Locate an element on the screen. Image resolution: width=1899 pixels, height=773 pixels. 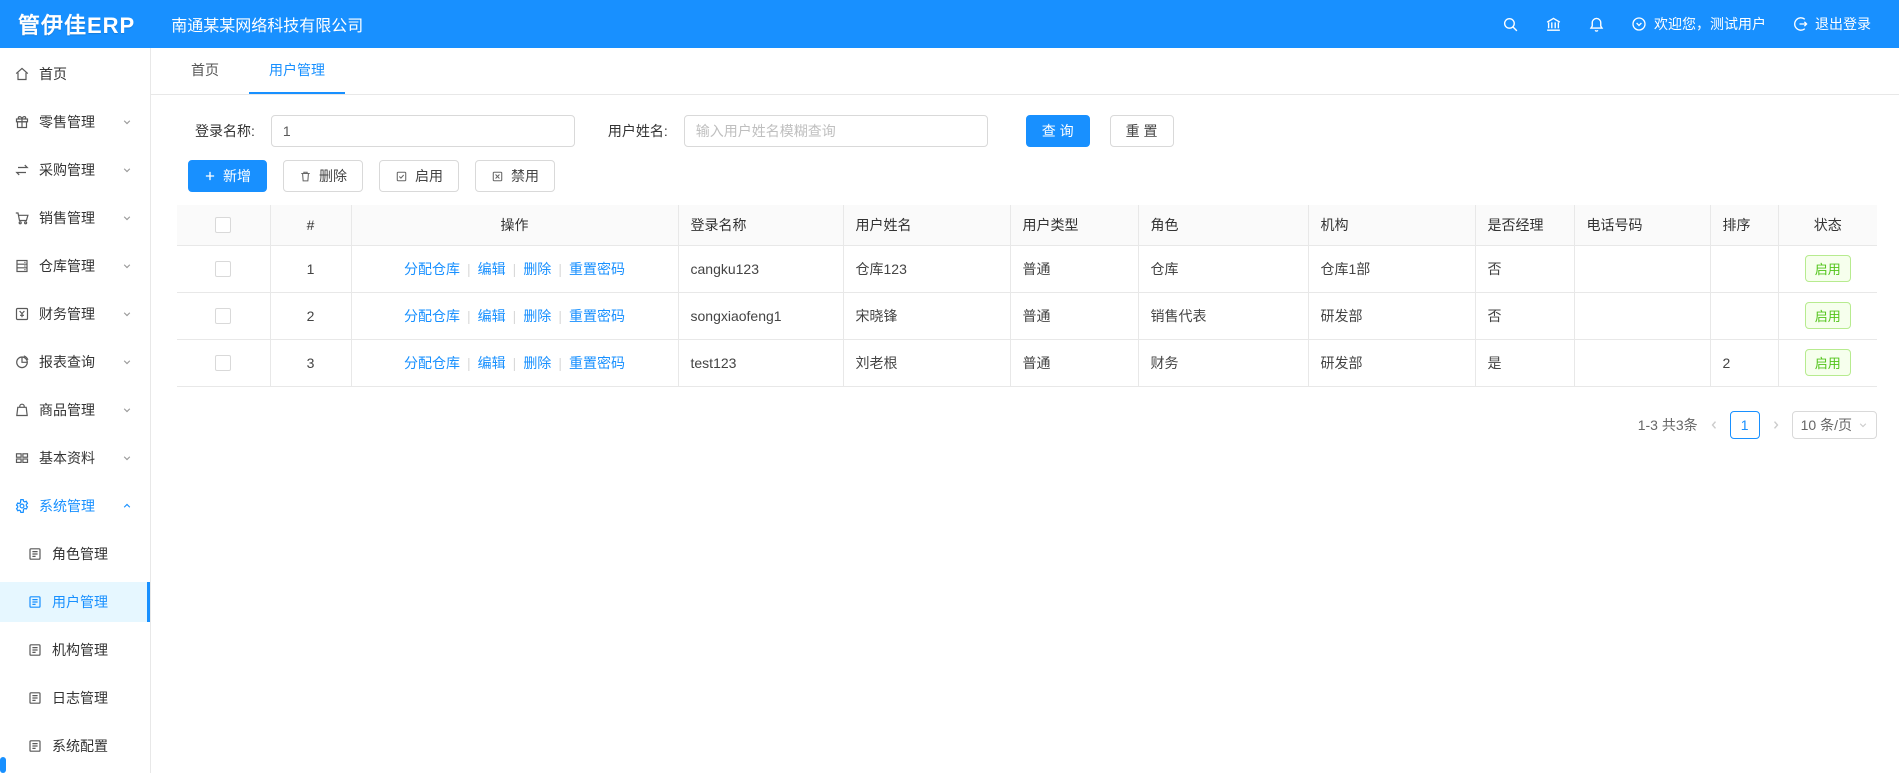
enable-button: 启用 is located at coordinates (419, 176).